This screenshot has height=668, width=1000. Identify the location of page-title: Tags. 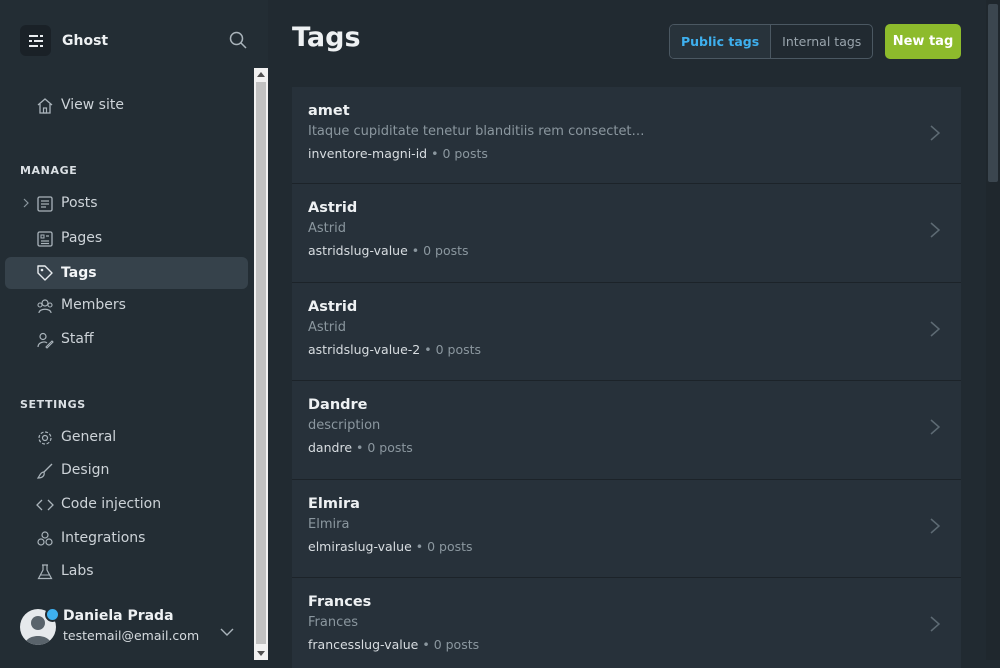
(326, 37).